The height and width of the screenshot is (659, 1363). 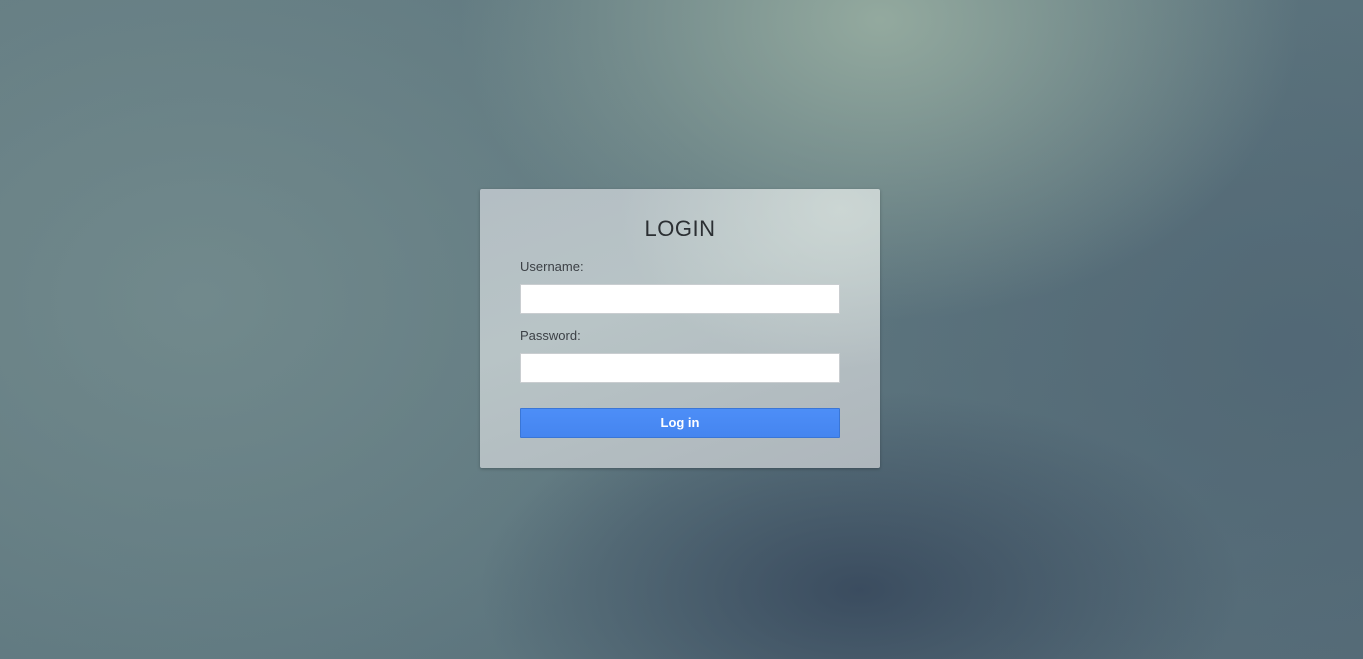 What do you see at coordinates (552, 266) in the screenshot?
I see `username-label: Username:` at bounding box center [552, 266].